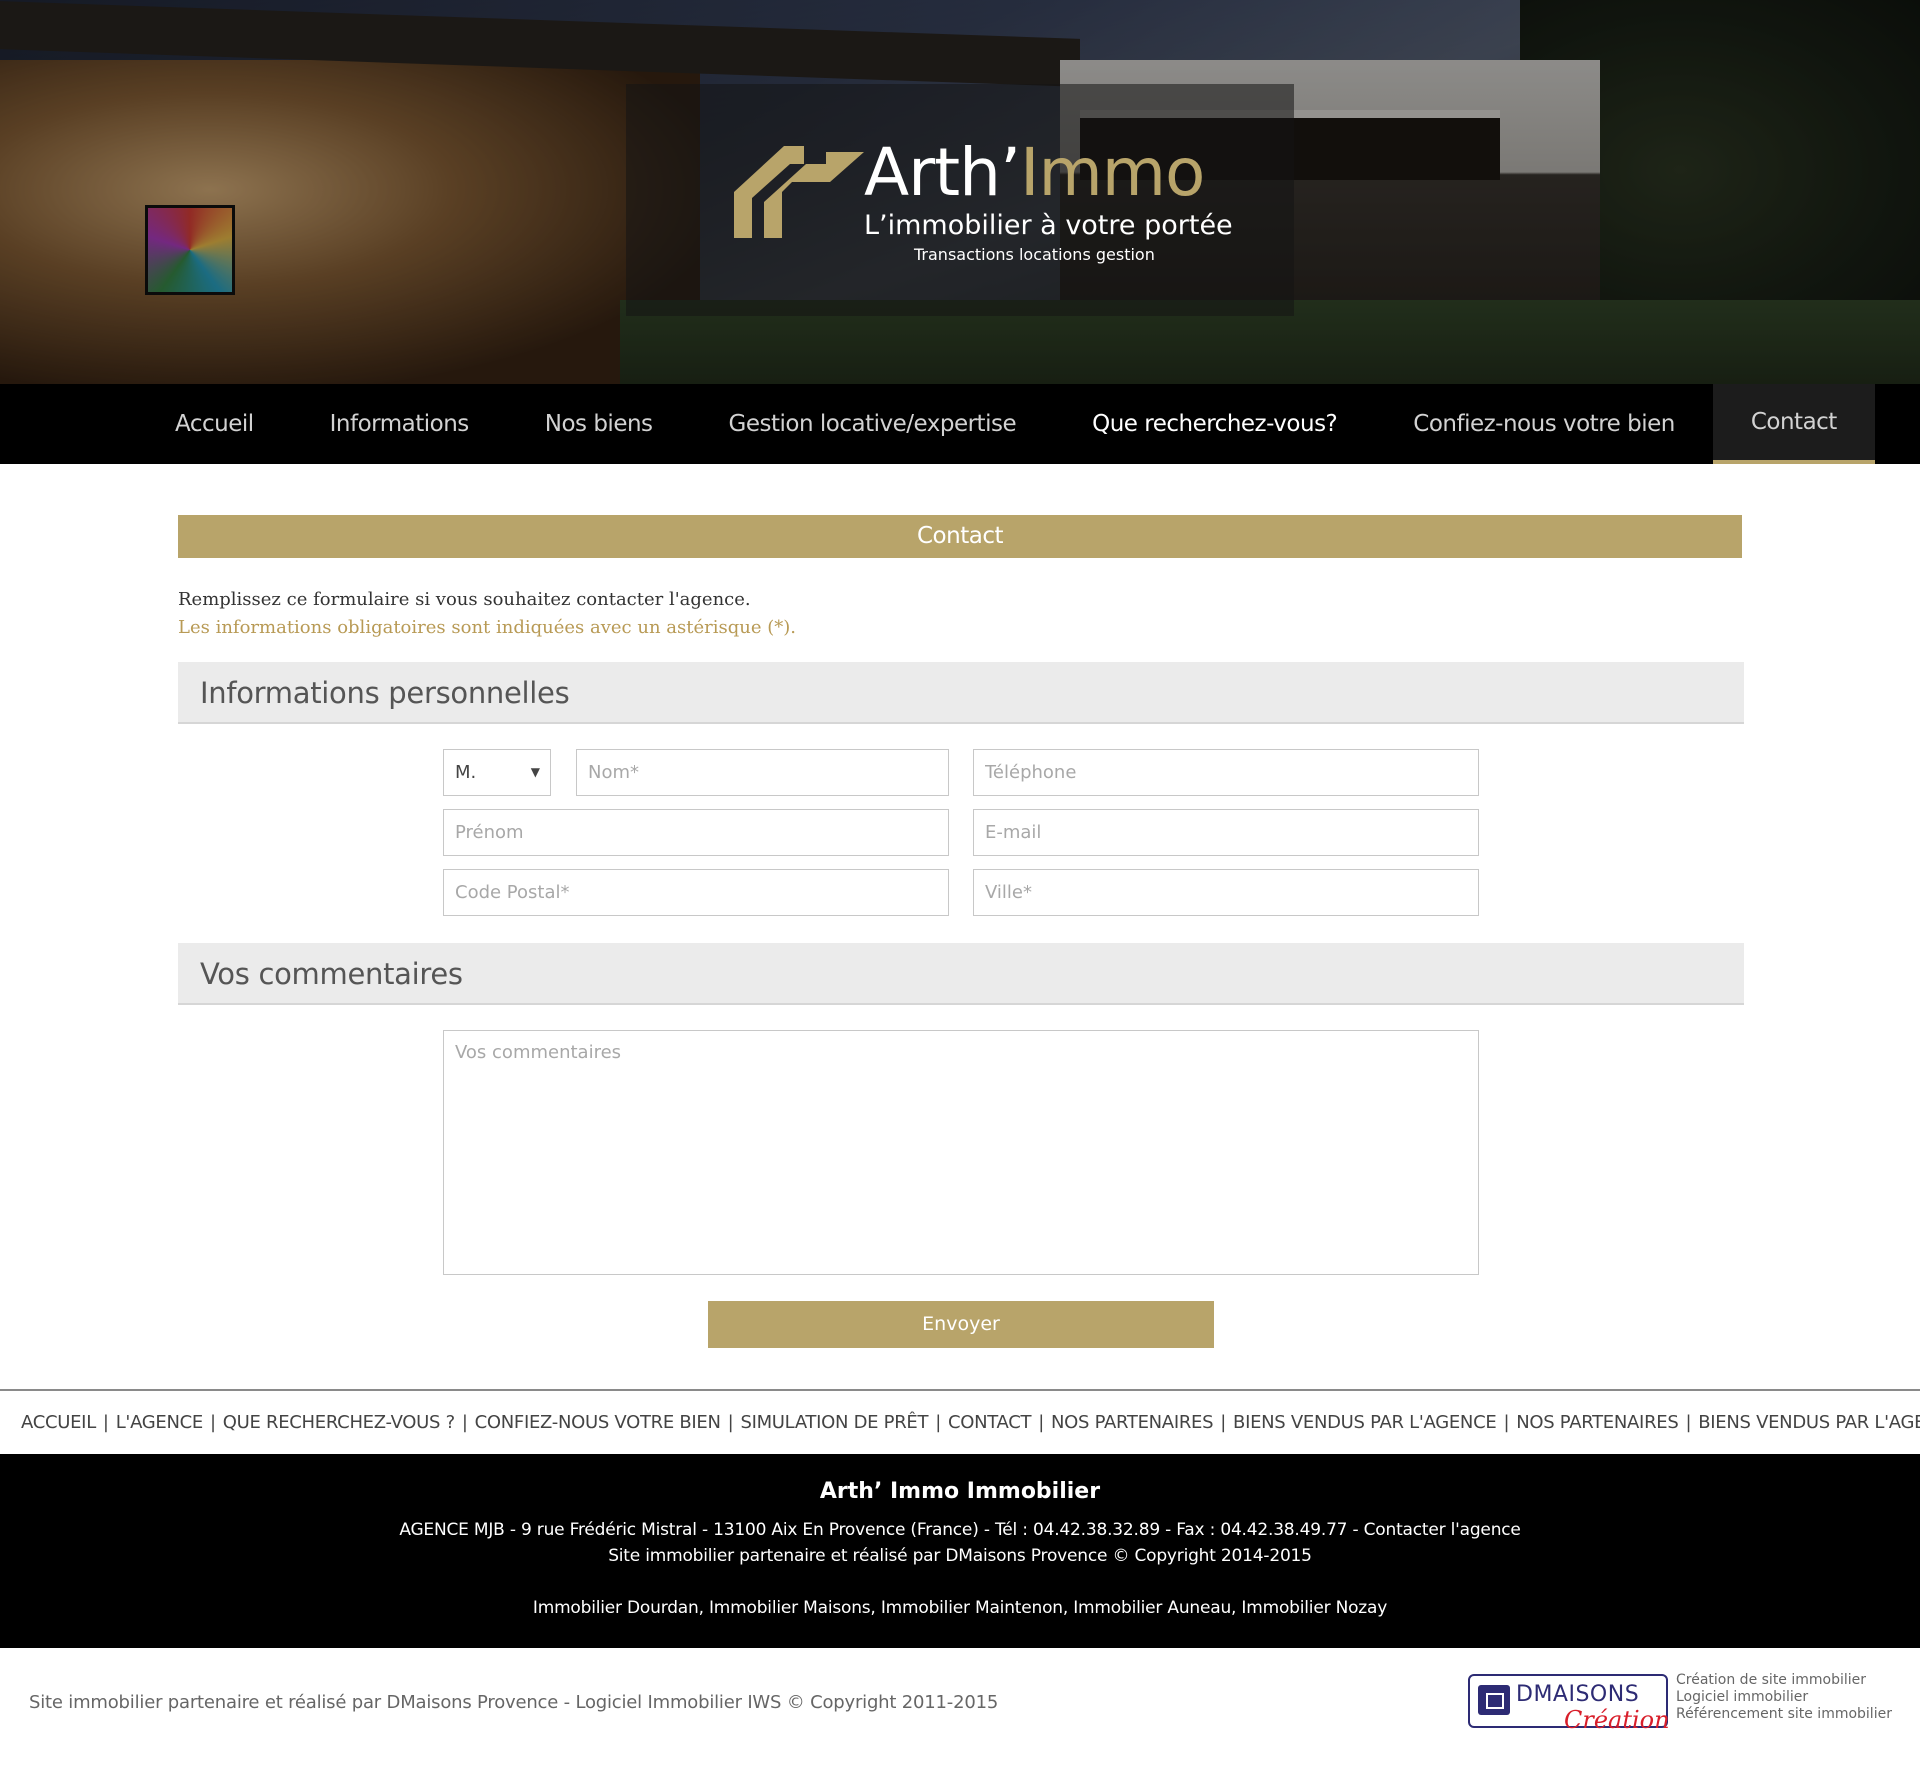 This screenshot has width=1920, height=1788. What do you see at coordinates (961, 974) in the screenshot?
I see `comments-heading: Vos commentaires` at bounding box center [961, 974].